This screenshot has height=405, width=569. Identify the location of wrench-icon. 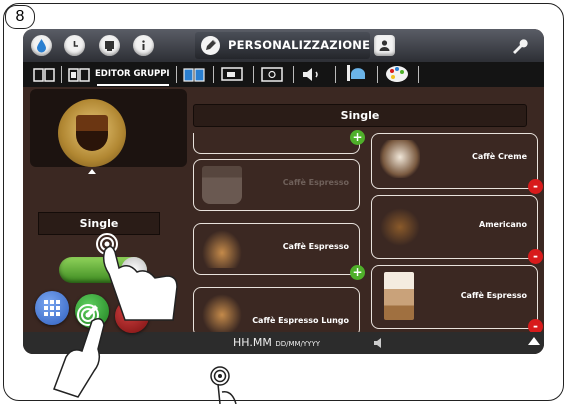
(519, 48).